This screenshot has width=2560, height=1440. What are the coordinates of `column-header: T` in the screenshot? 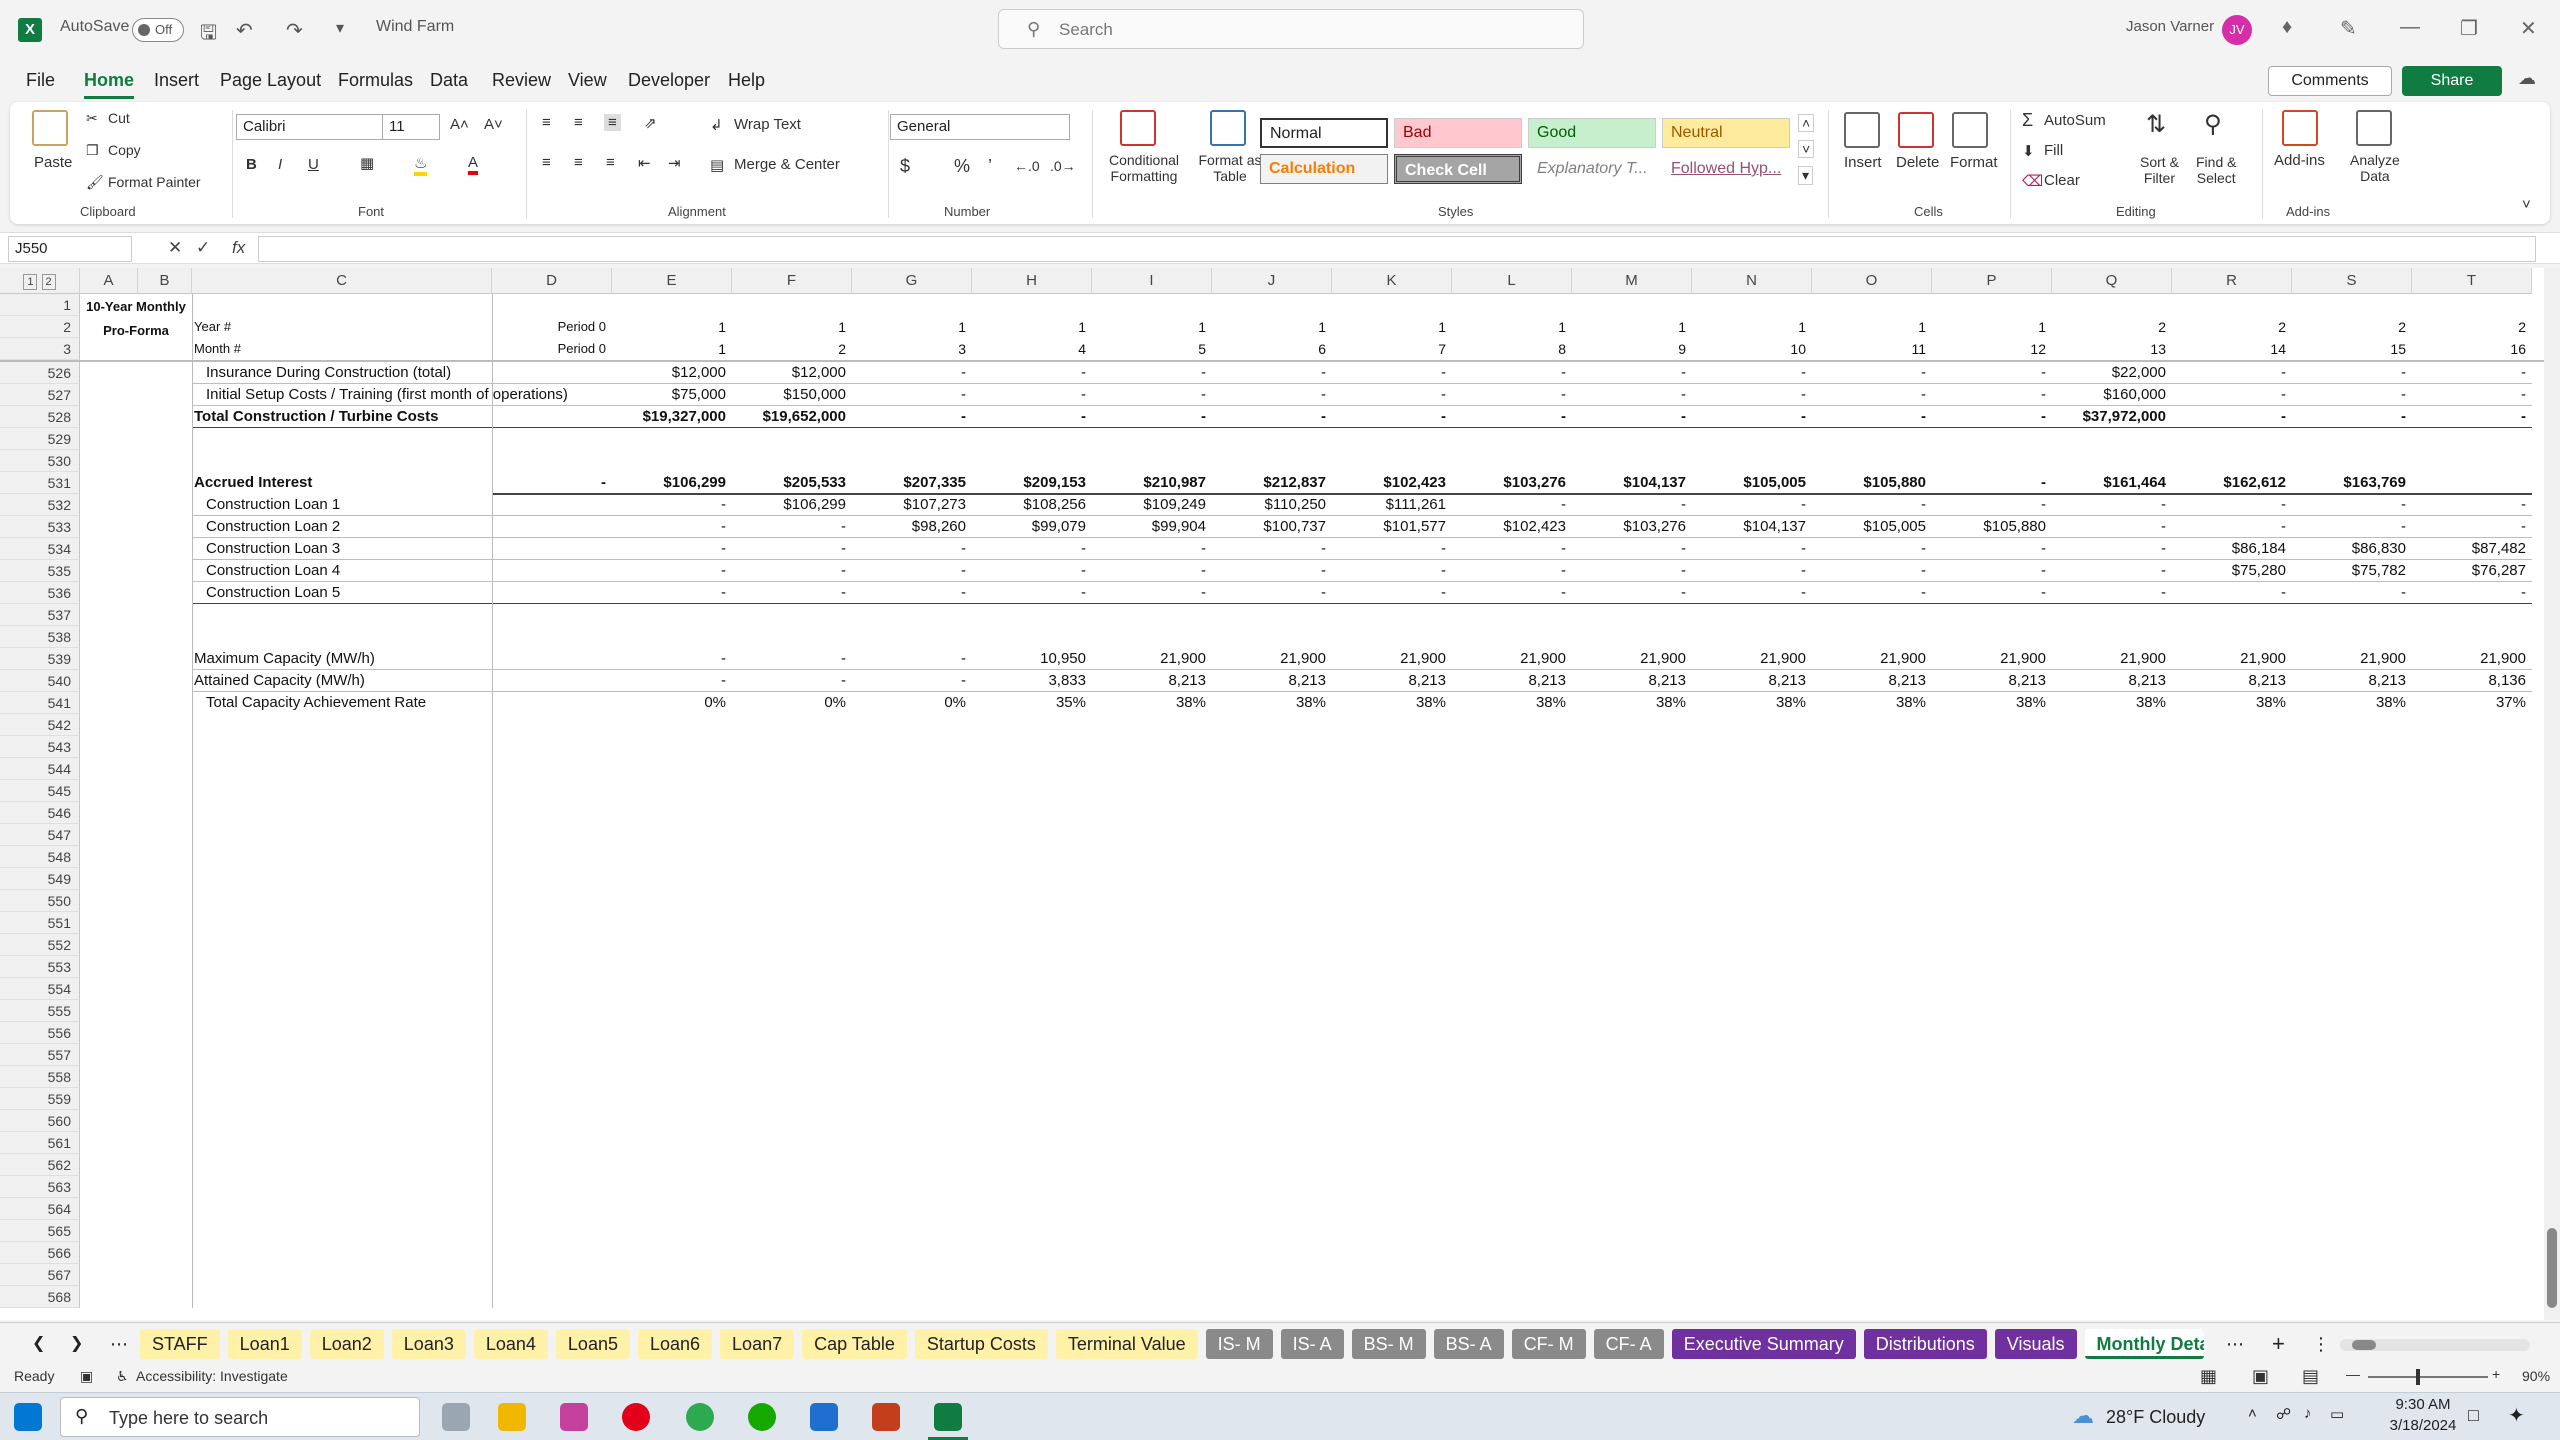 It's located at (2472, 281).